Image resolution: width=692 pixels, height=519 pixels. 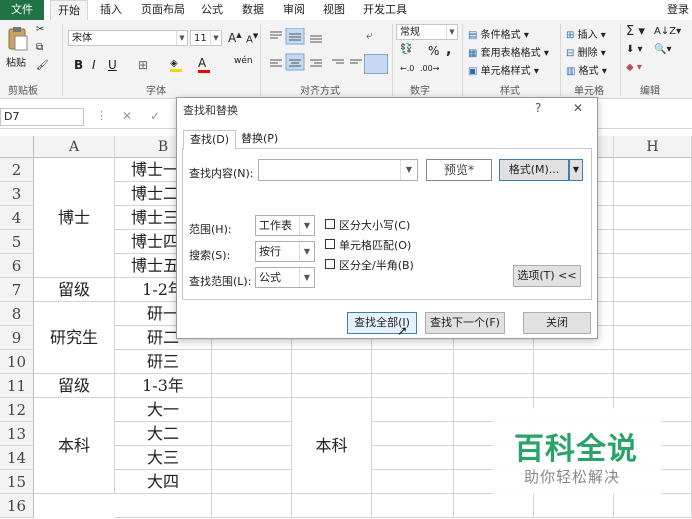 What do you see at coordinates (112, 65) in the screenshot?
I see `underline-button: U` at bounding box center [112, 65].